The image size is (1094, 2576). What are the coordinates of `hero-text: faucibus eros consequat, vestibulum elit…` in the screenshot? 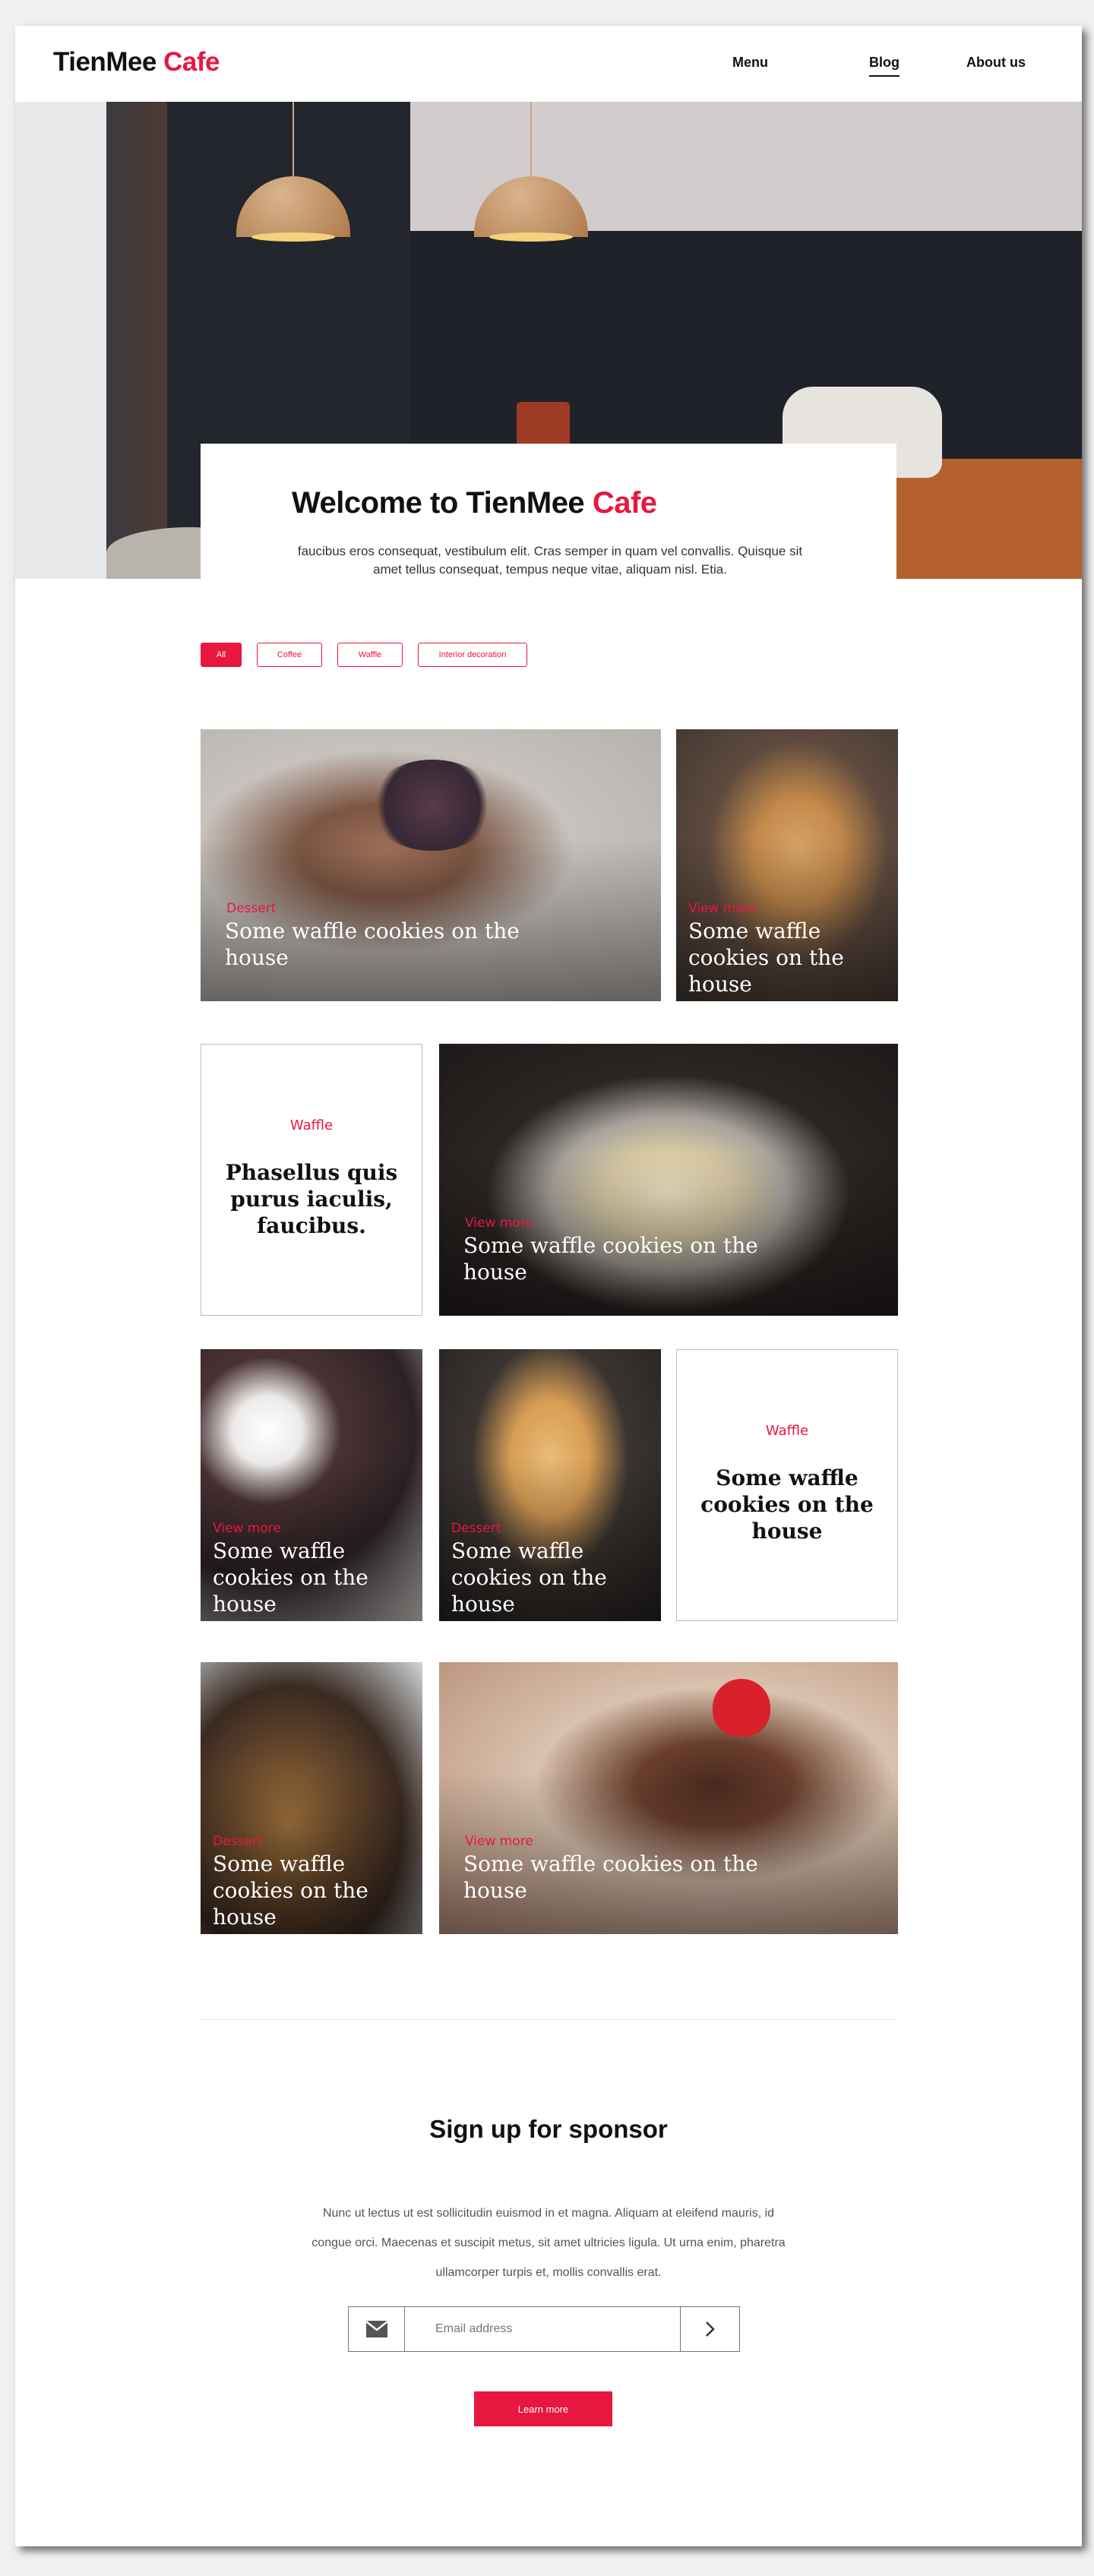 It's located at (550, 560).